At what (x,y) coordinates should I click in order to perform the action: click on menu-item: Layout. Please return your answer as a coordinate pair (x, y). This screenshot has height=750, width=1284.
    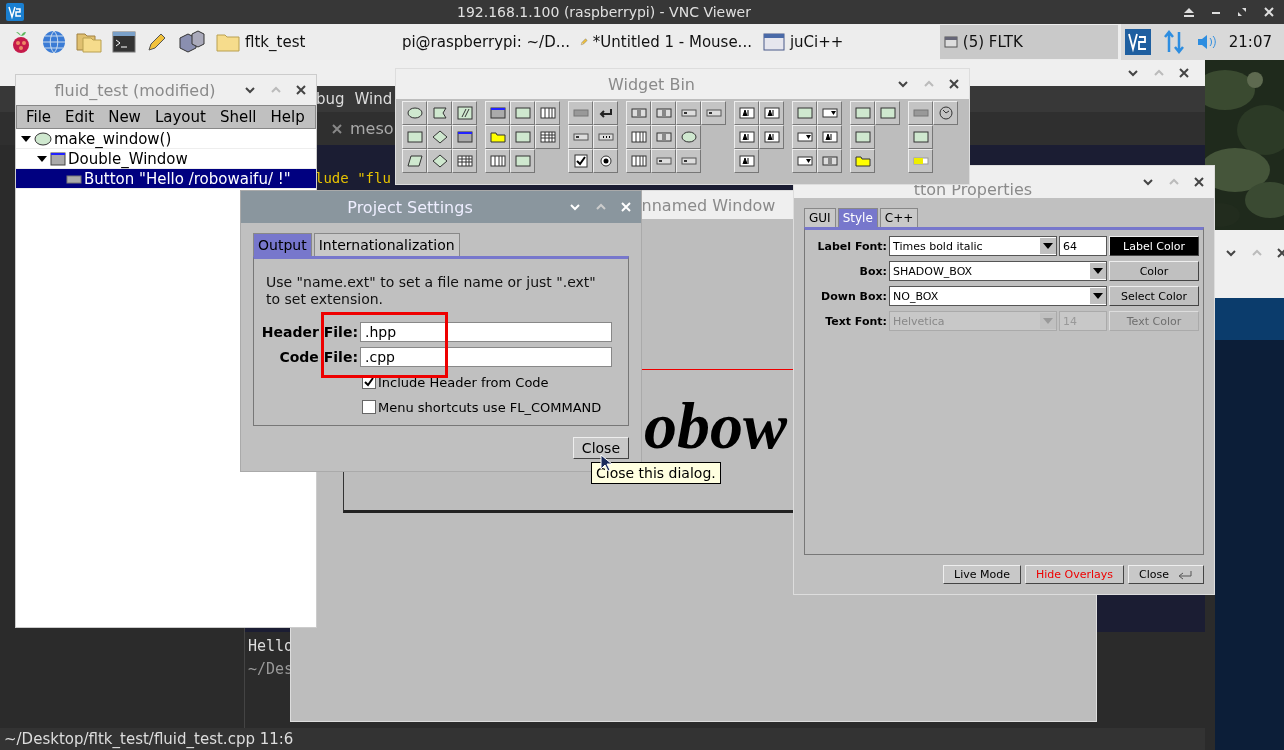
    Looking at the image, I should click on (180, 117).